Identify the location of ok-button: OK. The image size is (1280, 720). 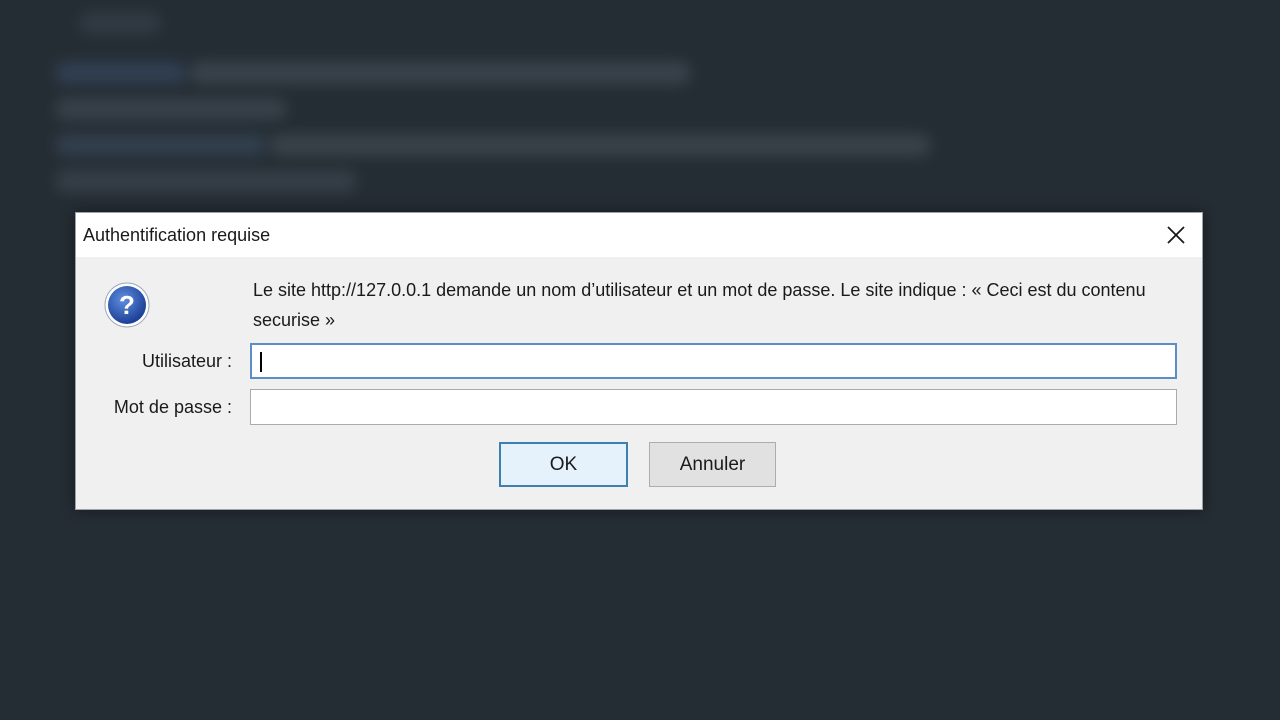
(563, 464).